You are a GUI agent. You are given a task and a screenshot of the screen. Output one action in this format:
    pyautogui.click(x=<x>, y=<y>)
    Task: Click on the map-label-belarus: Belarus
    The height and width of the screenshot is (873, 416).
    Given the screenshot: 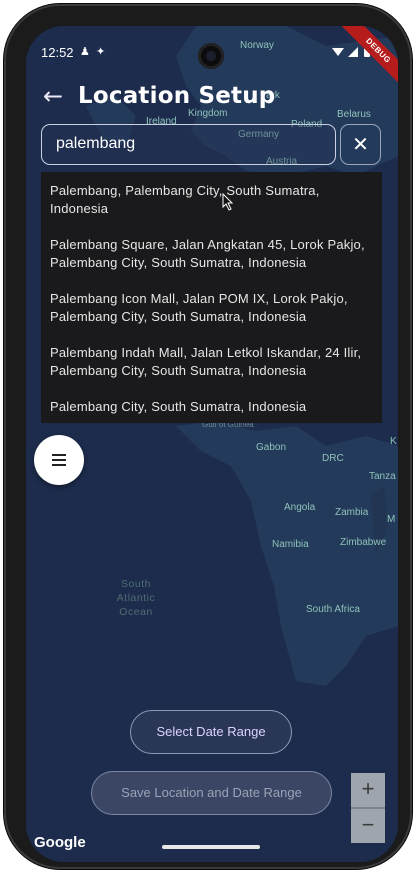 What is the action you would take?
    pyautogui.click(x=354, y=114)
    